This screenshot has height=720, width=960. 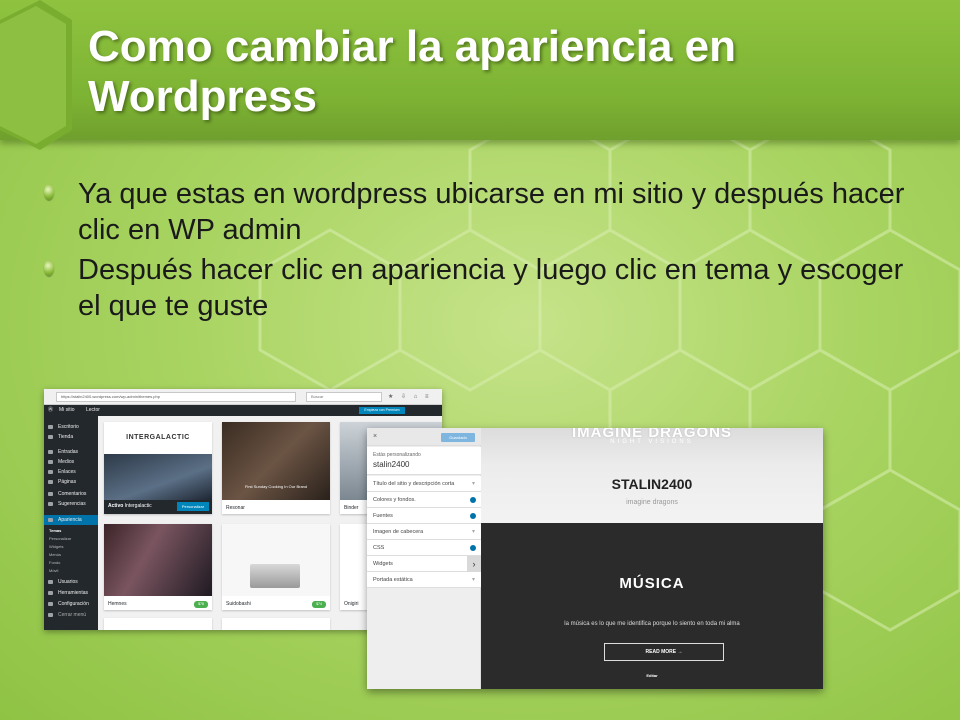 I want to click on customizing-site-name: stalin2400, so click(x=391, y=464).